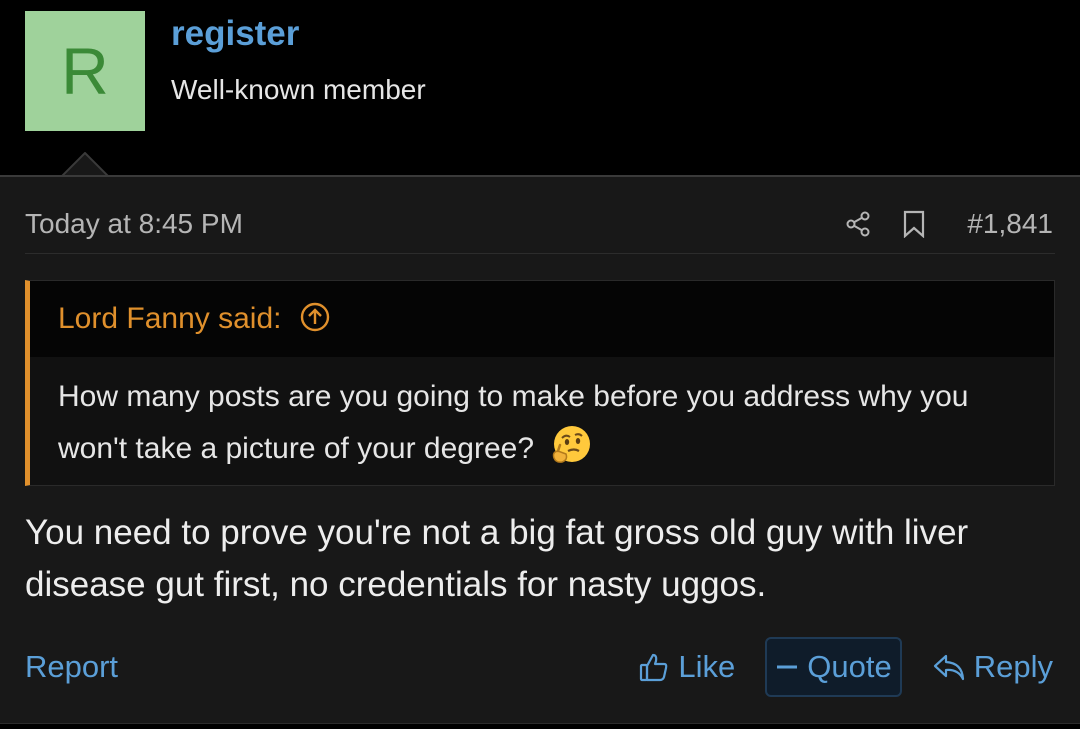 The width and height of the screenshot is (1080, 729). I want to click on like-button: Like, so click(686, 667).